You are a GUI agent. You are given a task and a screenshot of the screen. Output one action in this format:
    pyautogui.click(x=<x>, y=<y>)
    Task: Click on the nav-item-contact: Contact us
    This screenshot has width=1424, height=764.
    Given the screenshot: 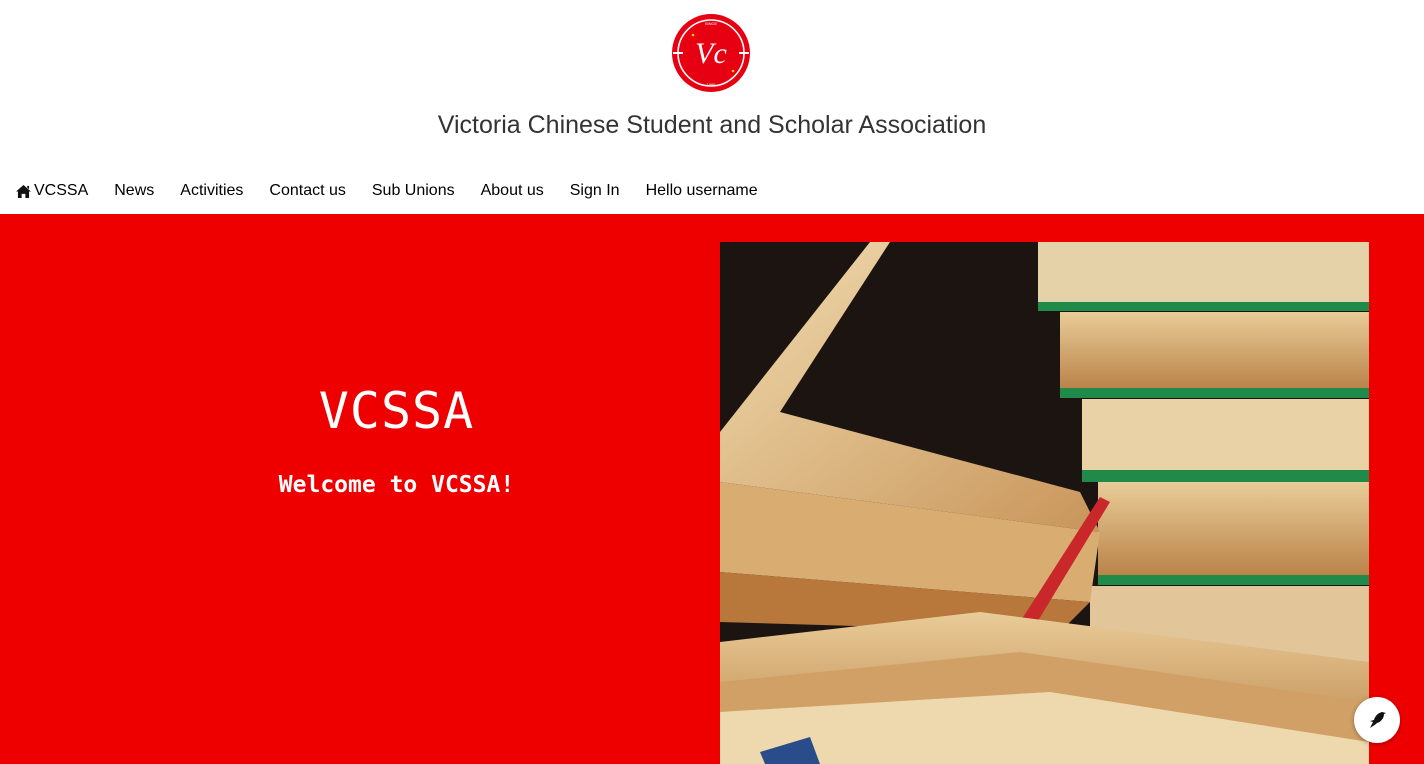 What is the action you would take?
    pyautogui.click(x=307, y=191)
    